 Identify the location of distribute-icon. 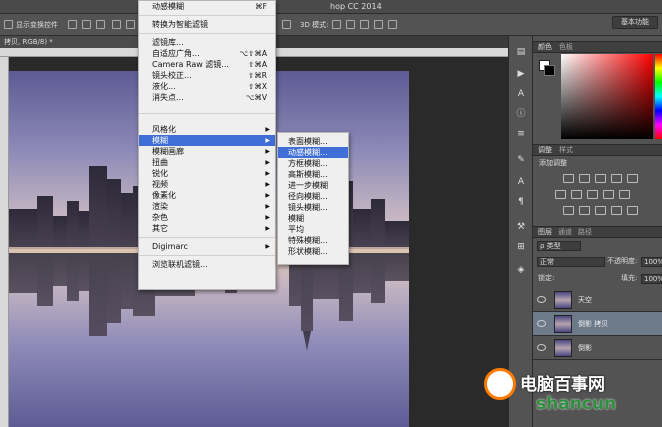
(286, 24).